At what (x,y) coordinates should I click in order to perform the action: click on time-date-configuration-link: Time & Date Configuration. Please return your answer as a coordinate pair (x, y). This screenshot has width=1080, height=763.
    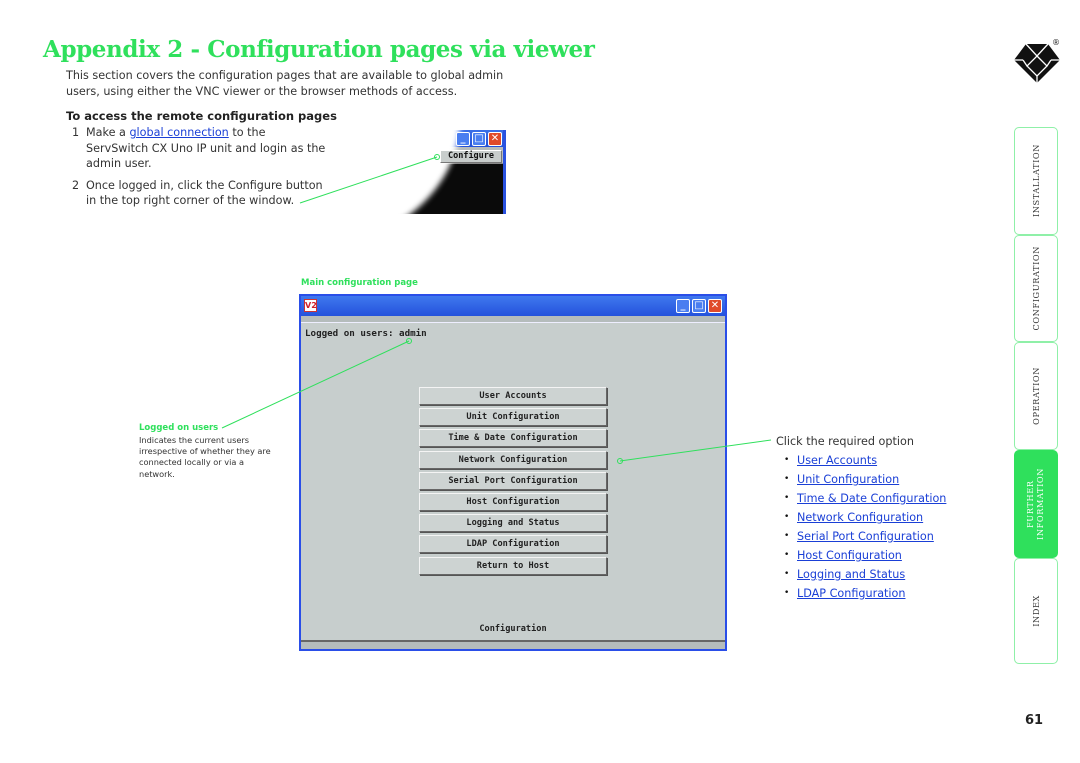
    Looking at the image, I should click on (871, 498).